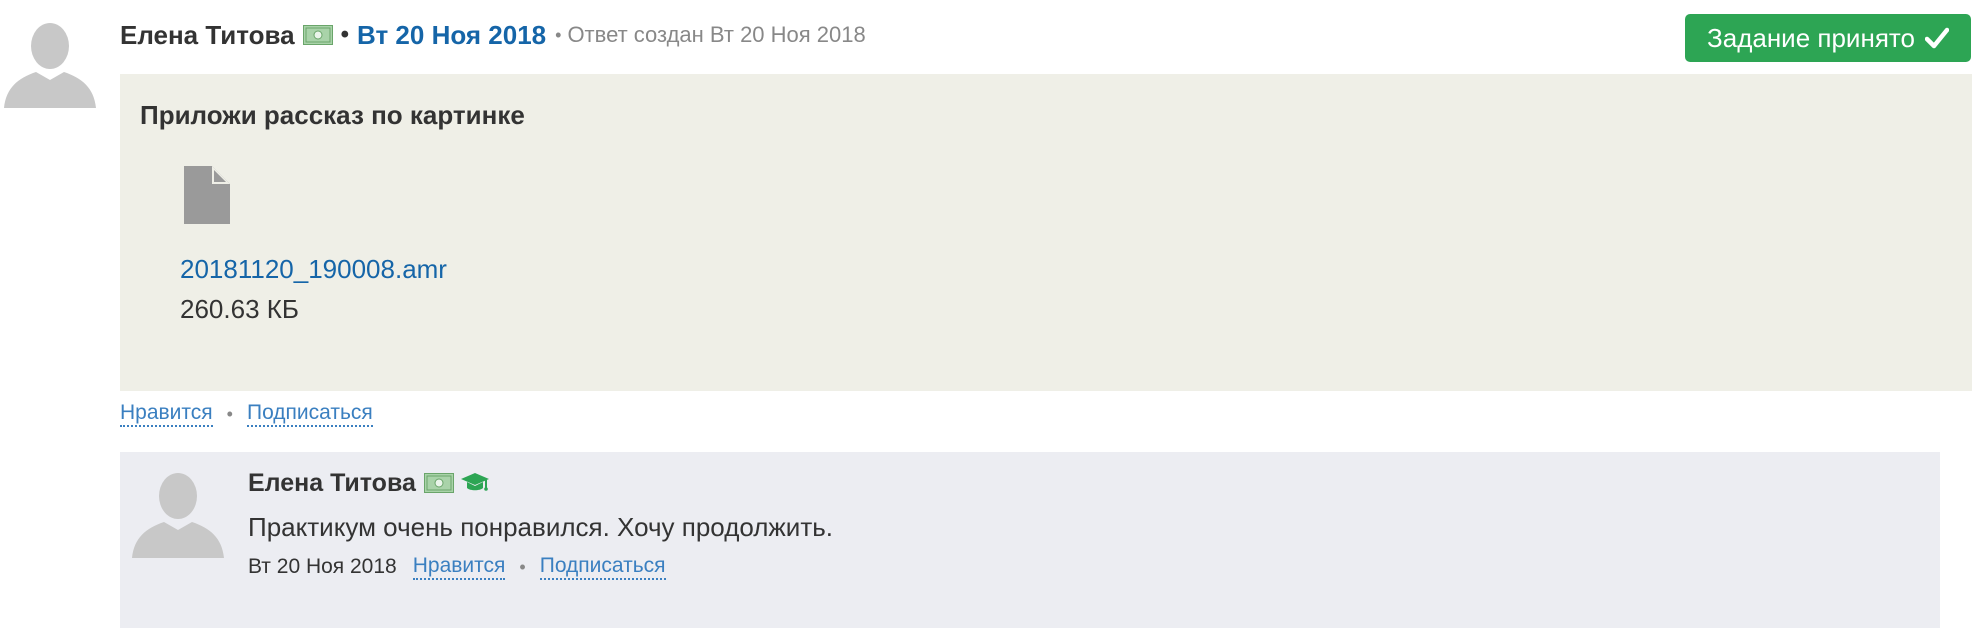 Image resolution: width=1978 pixels, height=628 pixels. I want to click on attachment-file-link: 20181120_190008.amr, so click(313, 269).